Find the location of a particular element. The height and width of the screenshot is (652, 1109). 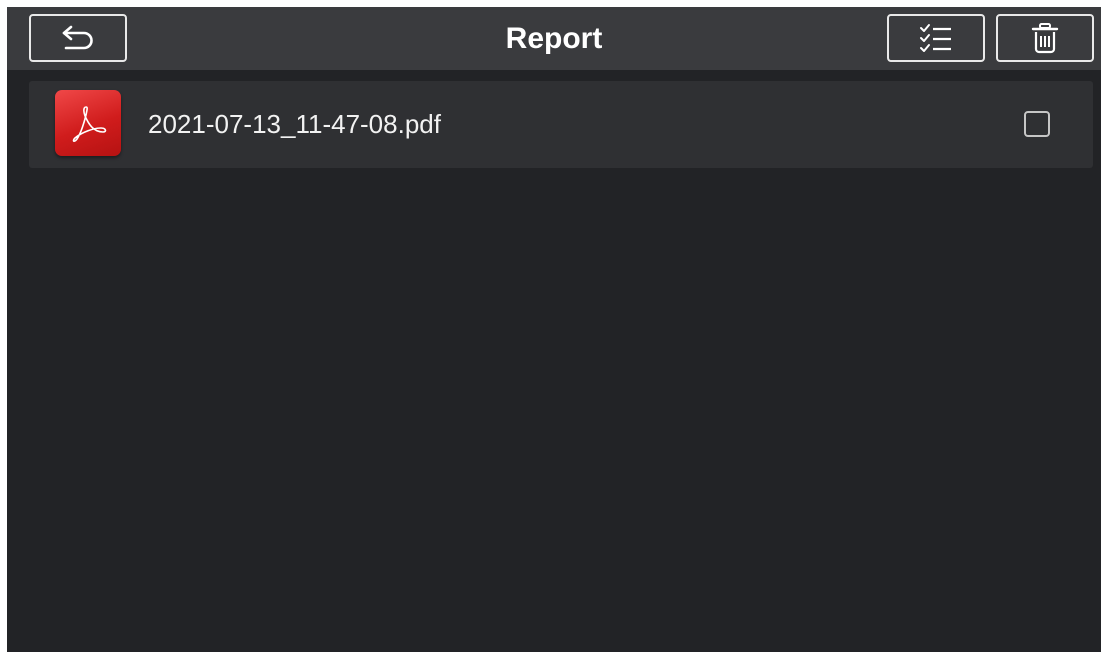

file-checkbox is located at coordinates (1037, 124).